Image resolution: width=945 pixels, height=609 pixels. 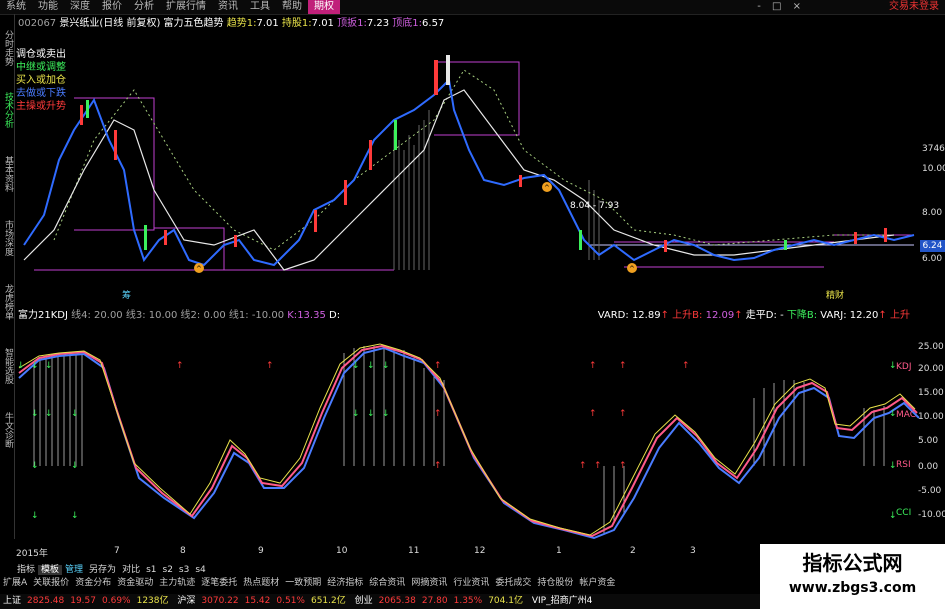 What do you see at coordinates (471, 583) in the screenshot?
I see `func-industry: 行业资讯` at bounding box center [471, 583].